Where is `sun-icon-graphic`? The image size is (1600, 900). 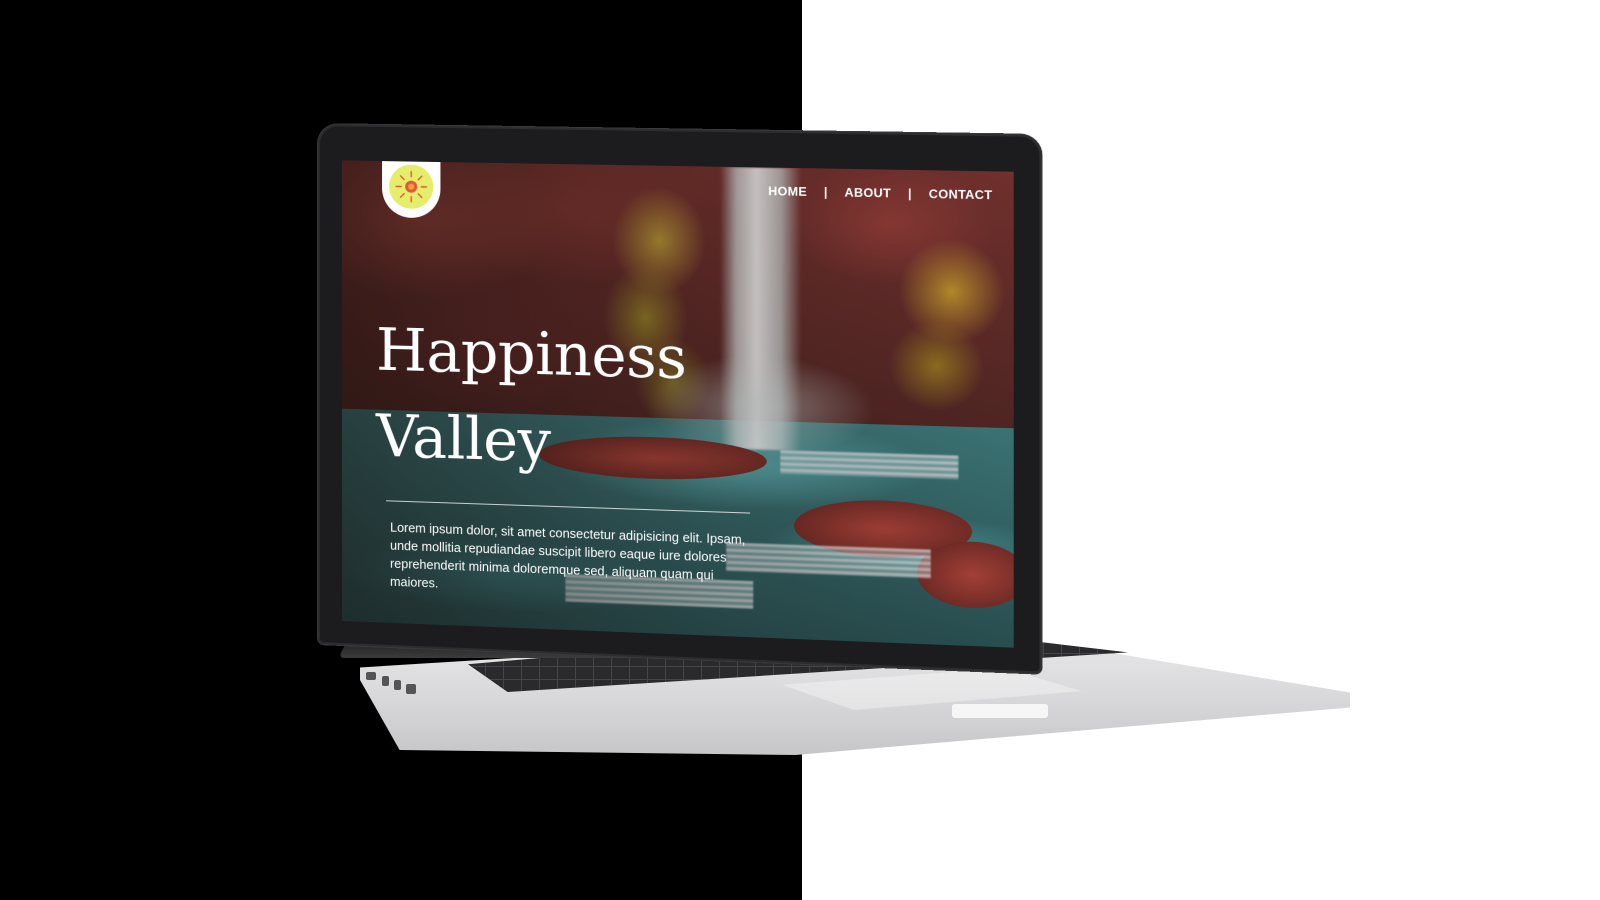
sun-icon-graphic is located at coordinates (411, 186).